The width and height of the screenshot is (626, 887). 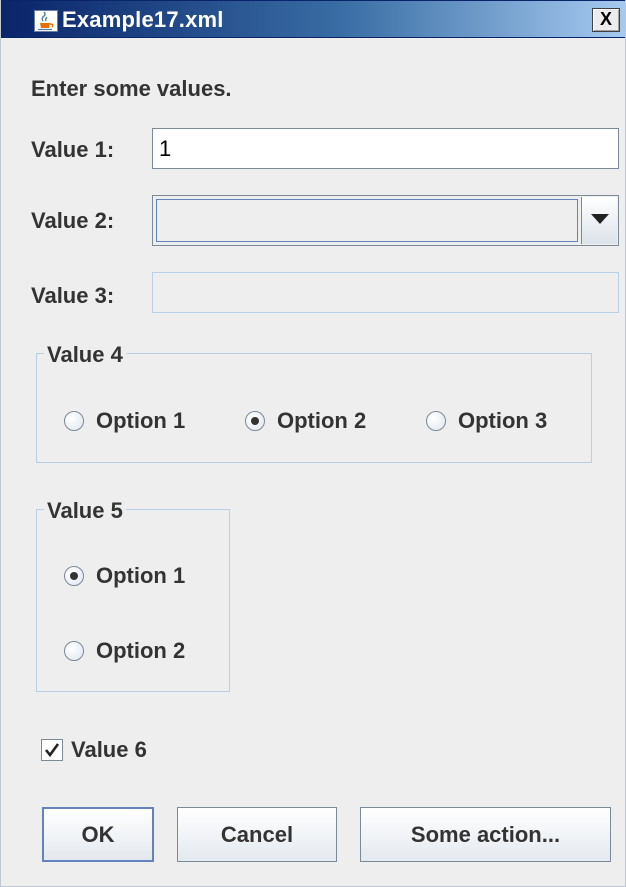 What do you see at coordinates (141, 575) in the screenshot?
I see `value5-option-1-label: Option 1` at bounding box center [141, 575].